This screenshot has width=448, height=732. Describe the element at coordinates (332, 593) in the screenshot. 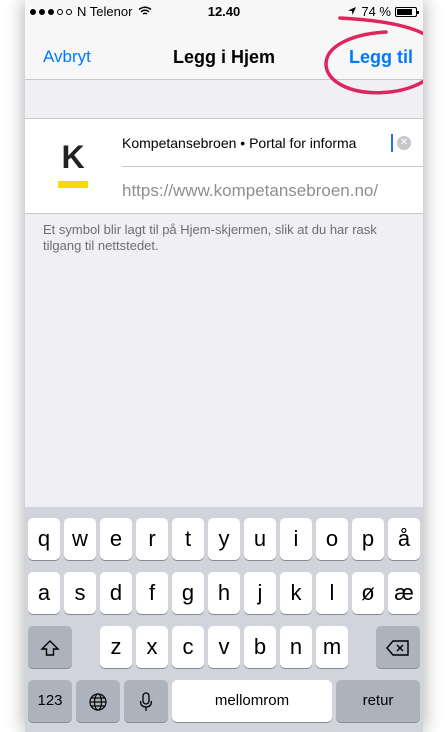

I see `key-l: l` at that location.